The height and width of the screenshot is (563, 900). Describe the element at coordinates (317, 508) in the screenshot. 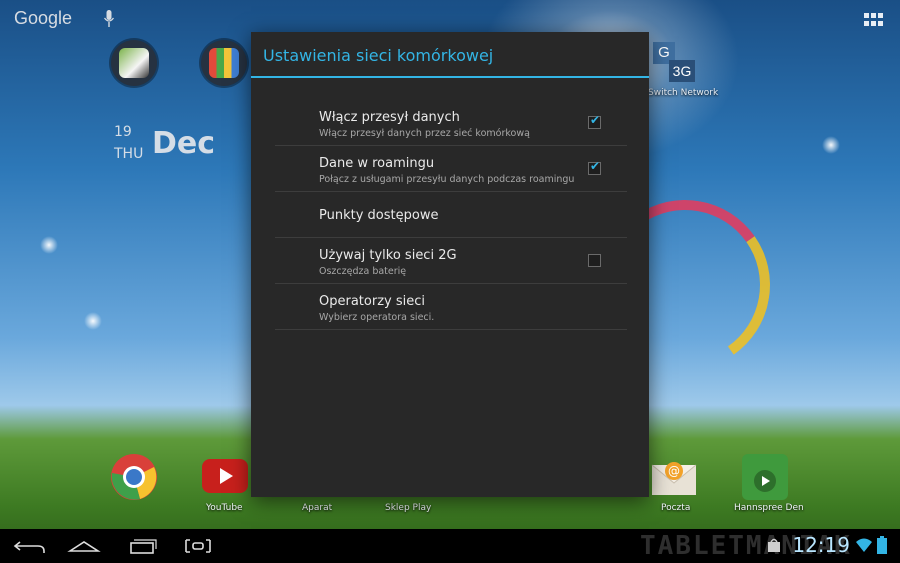

I see `camera-label: Aparat` at that location.